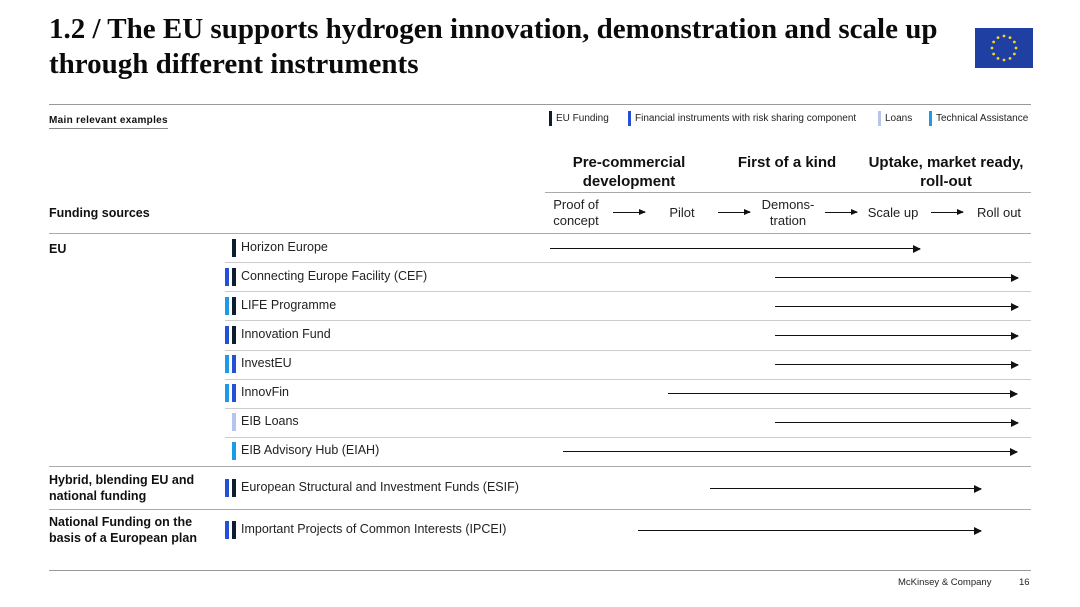 The height and width of the screenshot is (607, 1080). Describe the element at coordinates (284, 247) in the screenshot. I see `instrument-name: Horizon Europe` at that location.